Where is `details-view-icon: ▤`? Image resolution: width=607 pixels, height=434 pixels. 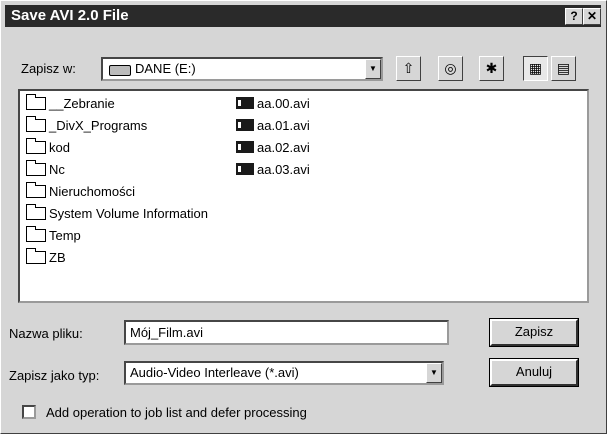
details-view-icon: ▤ is located at coordinates (563, 68).